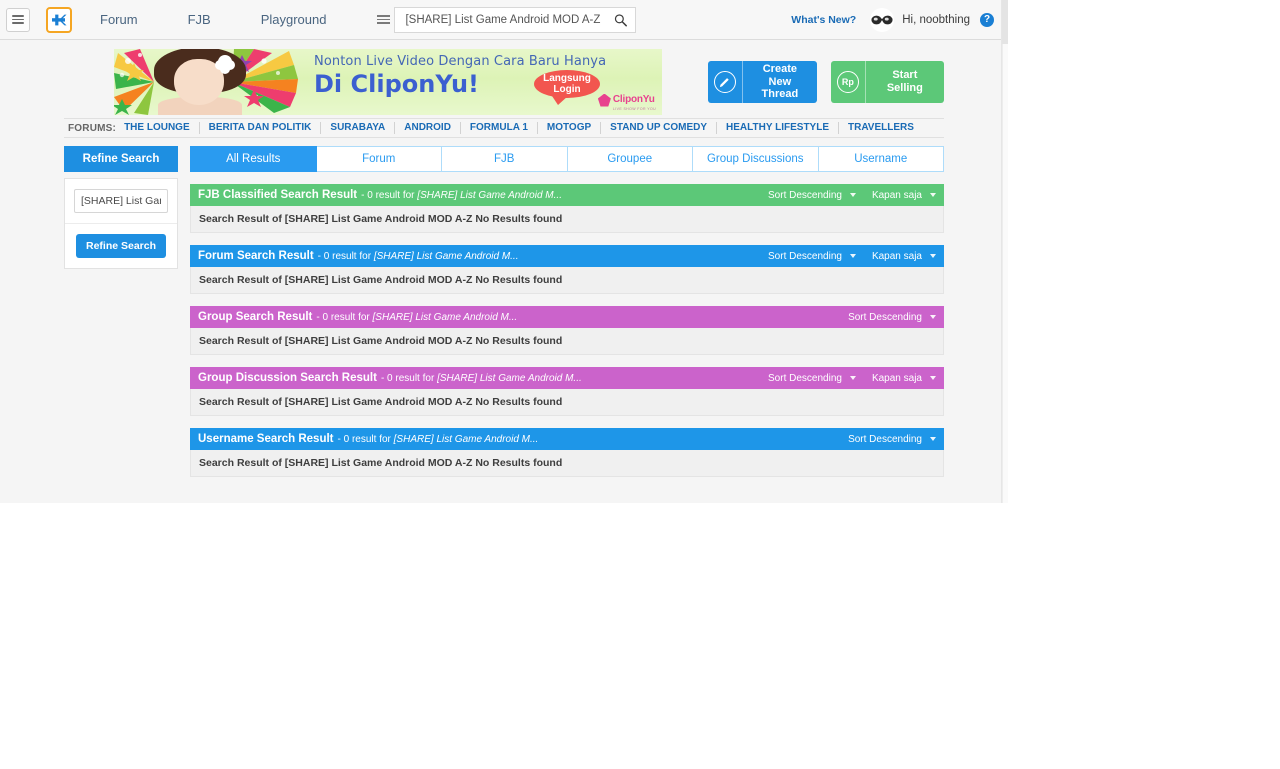 This screenshot has height=769, width=1280. I want to click on kaskus-k-glyph, so click(59, 19).